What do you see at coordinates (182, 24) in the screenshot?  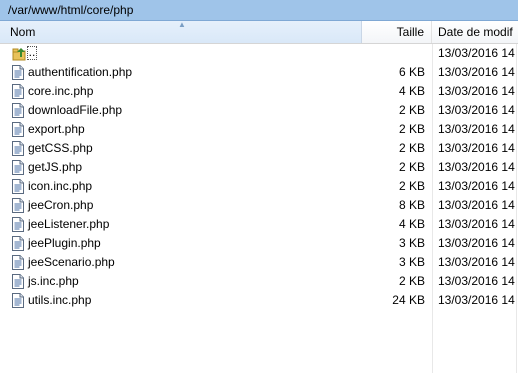 I see `sort-ascending-icon: ▲` at bounding box center [182, 24].